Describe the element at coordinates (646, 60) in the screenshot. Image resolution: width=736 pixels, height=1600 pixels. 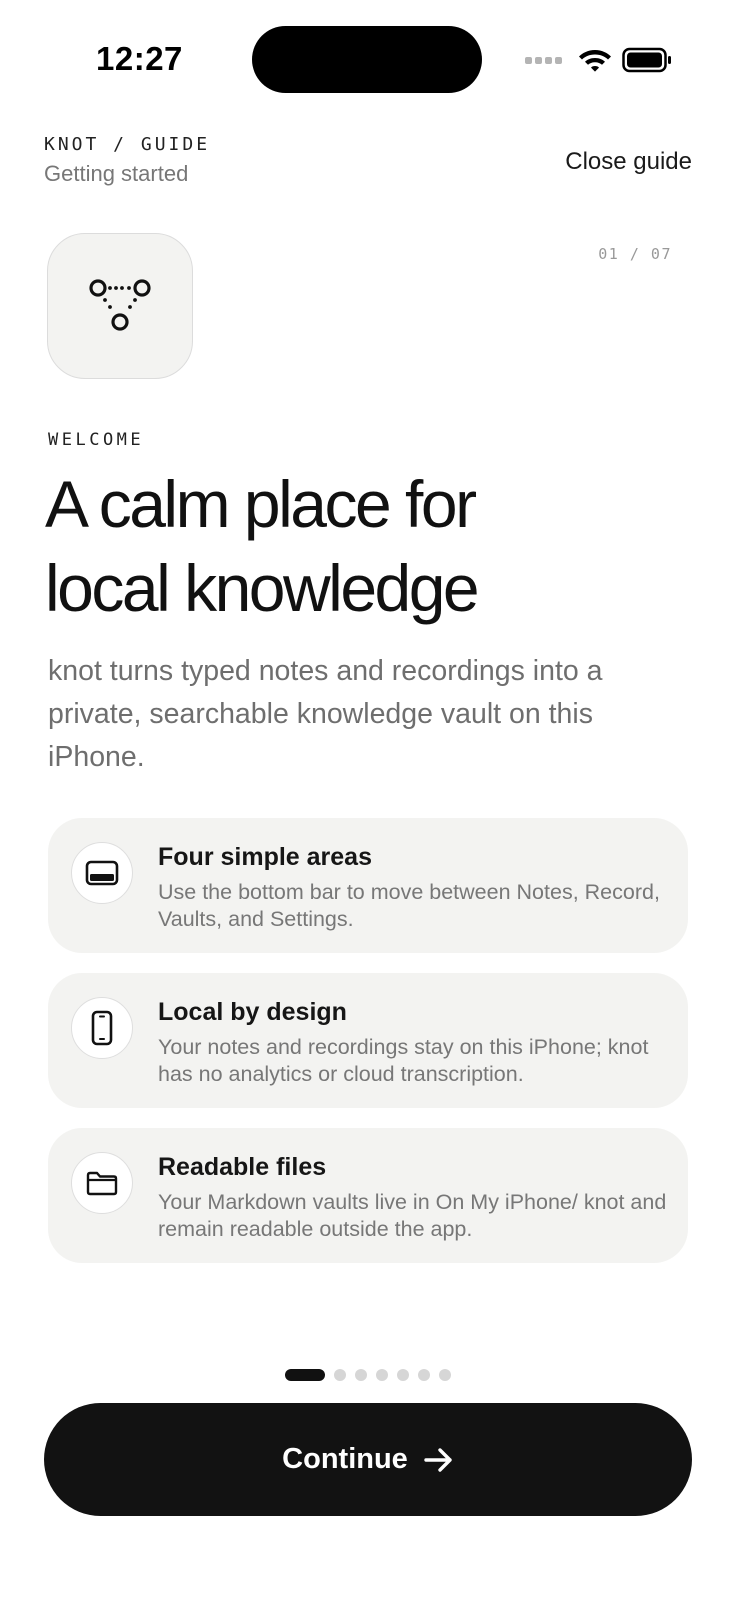
I see `battery-icon` at that location.